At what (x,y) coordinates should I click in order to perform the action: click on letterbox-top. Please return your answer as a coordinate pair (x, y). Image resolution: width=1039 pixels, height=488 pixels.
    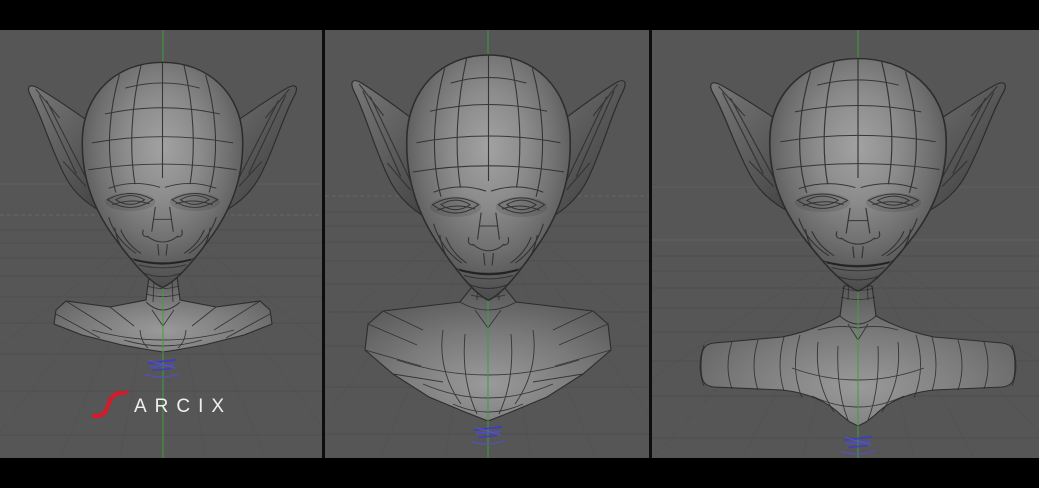
    Looking at the image, I should click on (519, 15).